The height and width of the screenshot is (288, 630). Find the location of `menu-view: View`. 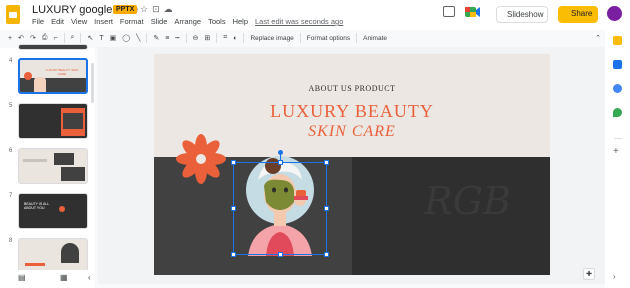

menu-view: View is located at coordinates (79, 21).